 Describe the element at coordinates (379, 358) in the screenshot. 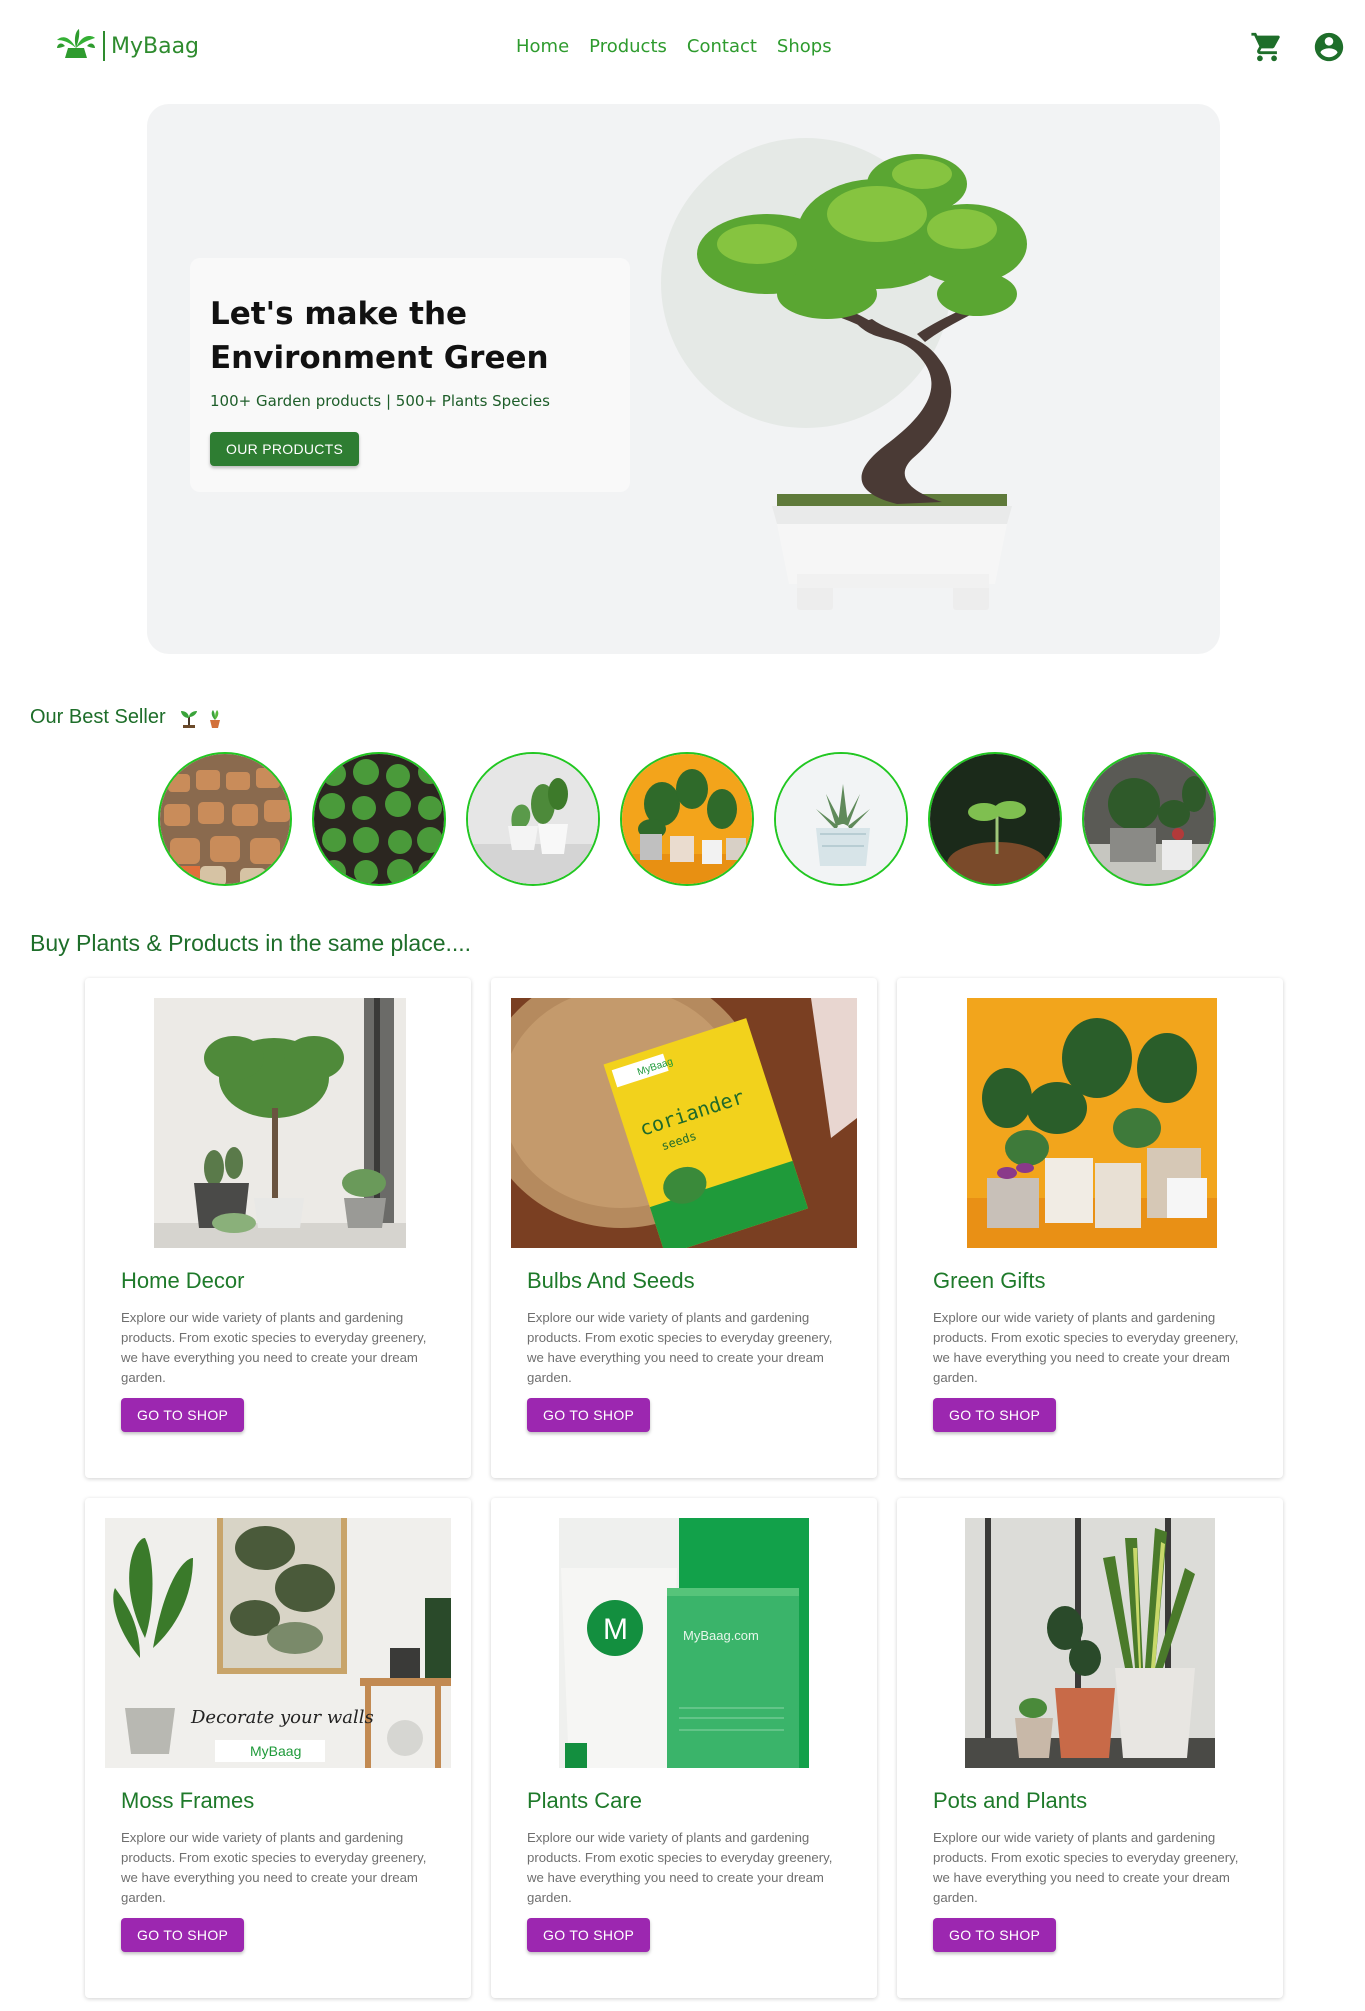

I see `hero-title-line2: Environment Green` at that location.